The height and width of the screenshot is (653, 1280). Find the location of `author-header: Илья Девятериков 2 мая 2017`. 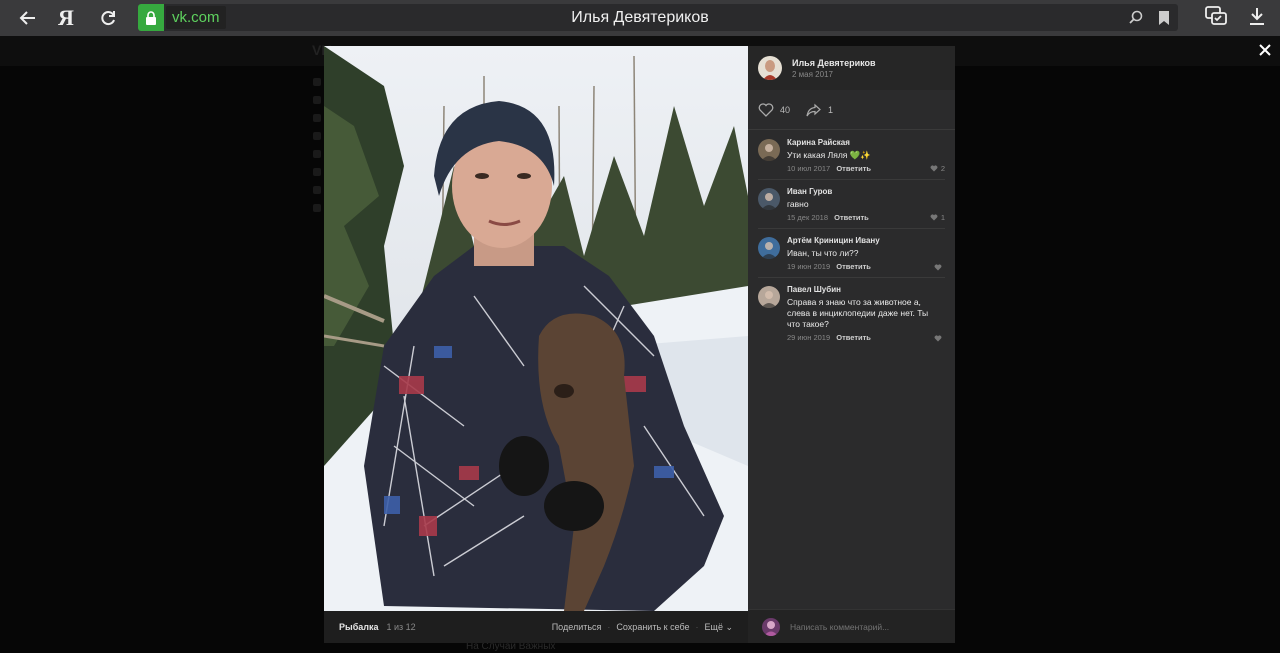

author-header: Илья Девятериков 2 мая 2017 is located at coordinates (851, 68).